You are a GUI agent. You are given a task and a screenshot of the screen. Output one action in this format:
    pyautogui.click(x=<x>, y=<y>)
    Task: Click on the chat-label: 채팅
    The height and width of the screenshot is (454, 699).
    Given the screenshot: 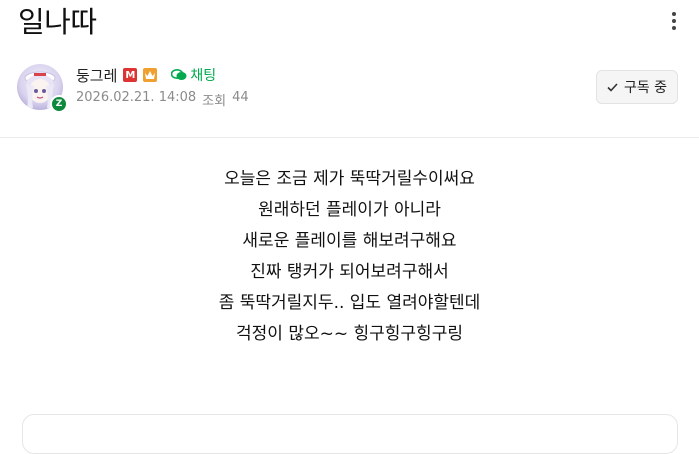 What is the action you would take?
    pyautogui.click(x=203, y=76)
    